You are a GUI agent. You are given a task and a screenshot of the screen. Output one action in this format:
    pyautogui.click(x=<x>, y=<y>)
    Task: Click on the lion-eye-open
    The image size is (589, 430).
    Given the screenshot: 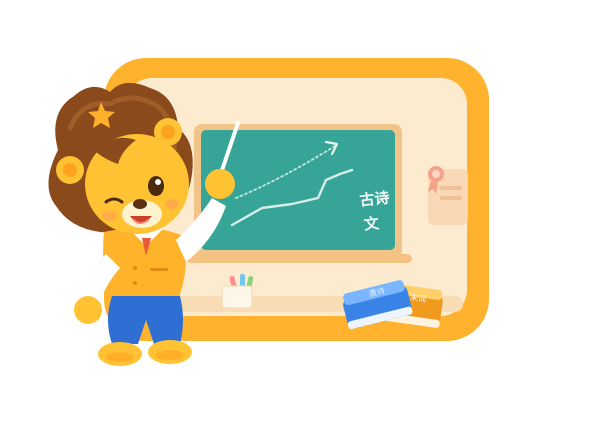 What is the action you would take?
    pyautogui.click(x=156, y=186)
    